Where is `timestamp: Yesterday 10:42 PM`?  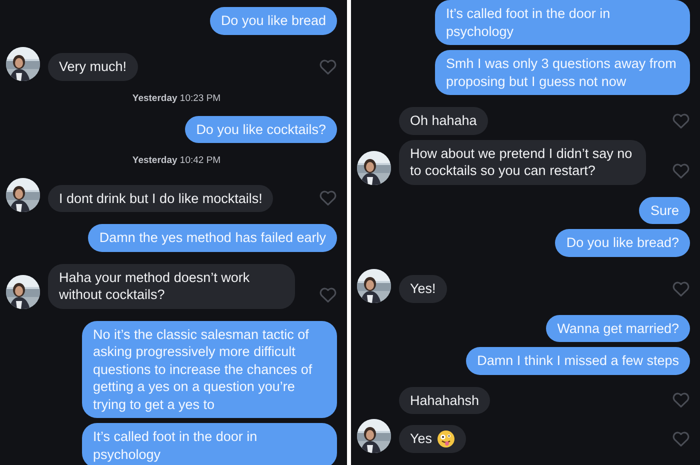 timestamp: Yesterday 10:42 PM is located at coordinates (176, 160).